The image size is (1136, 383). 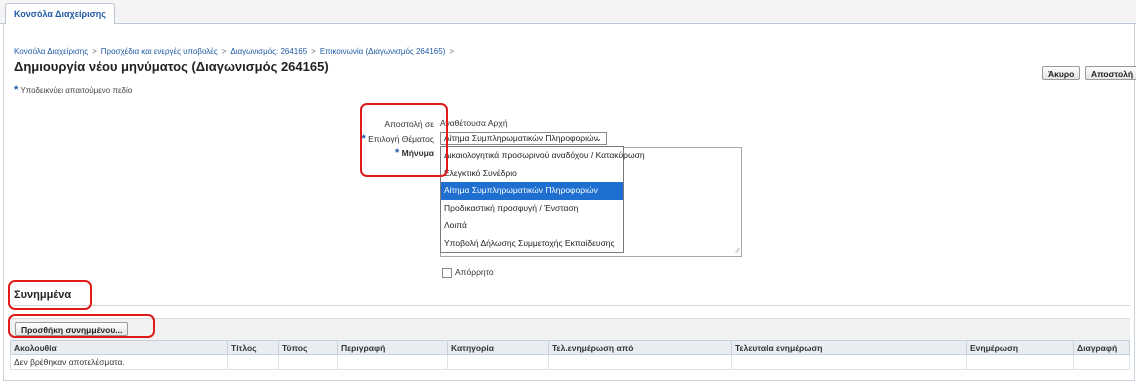 I want to click on annotation-highlight-form-labels, so click(x=404, y=140).